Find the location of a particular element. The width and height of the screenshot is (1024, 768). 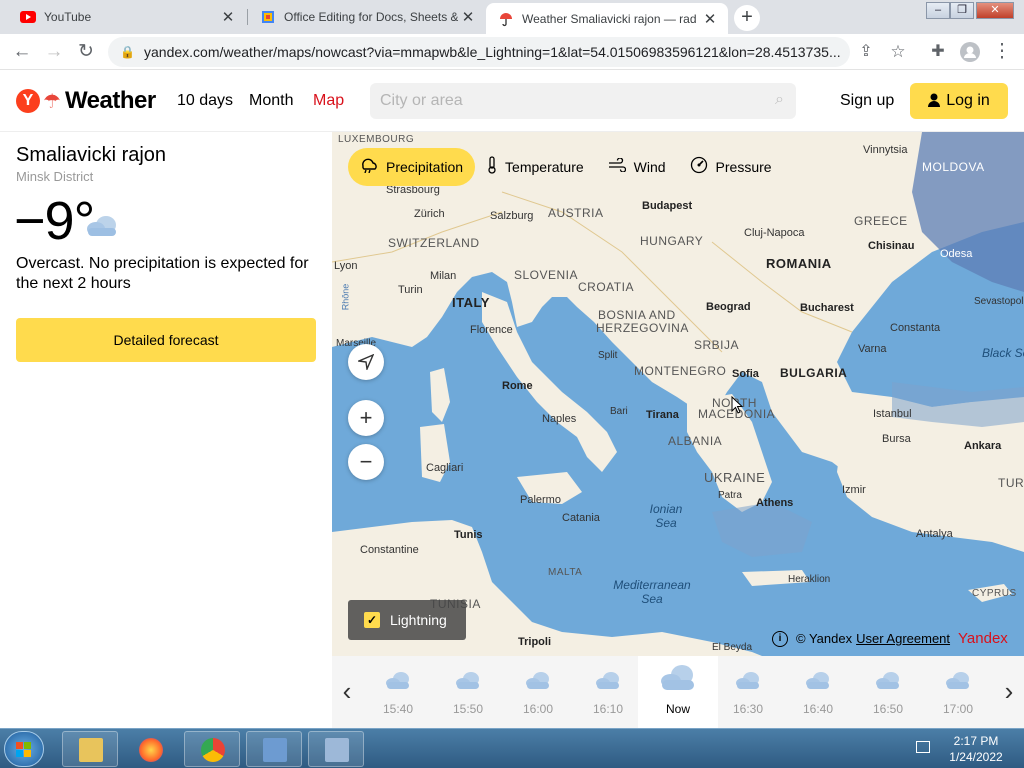

map-label-austria: AUSTRIA is located at coordinates (576, 213).